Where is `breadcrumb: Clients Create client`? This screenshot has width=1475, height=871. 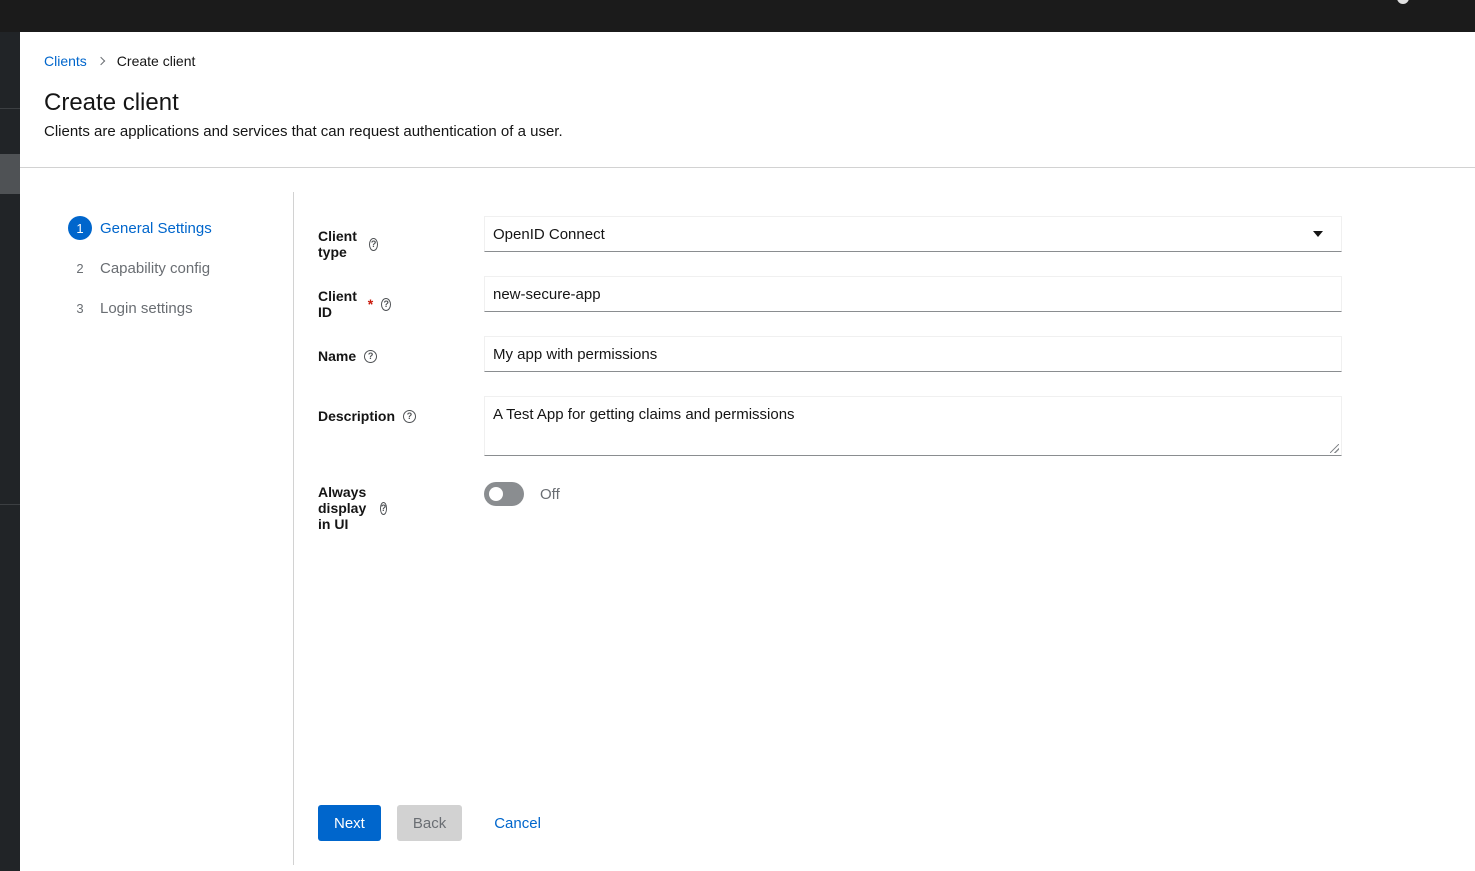 breadcrumb: Clients Create client is located at coordinates (119, 61).